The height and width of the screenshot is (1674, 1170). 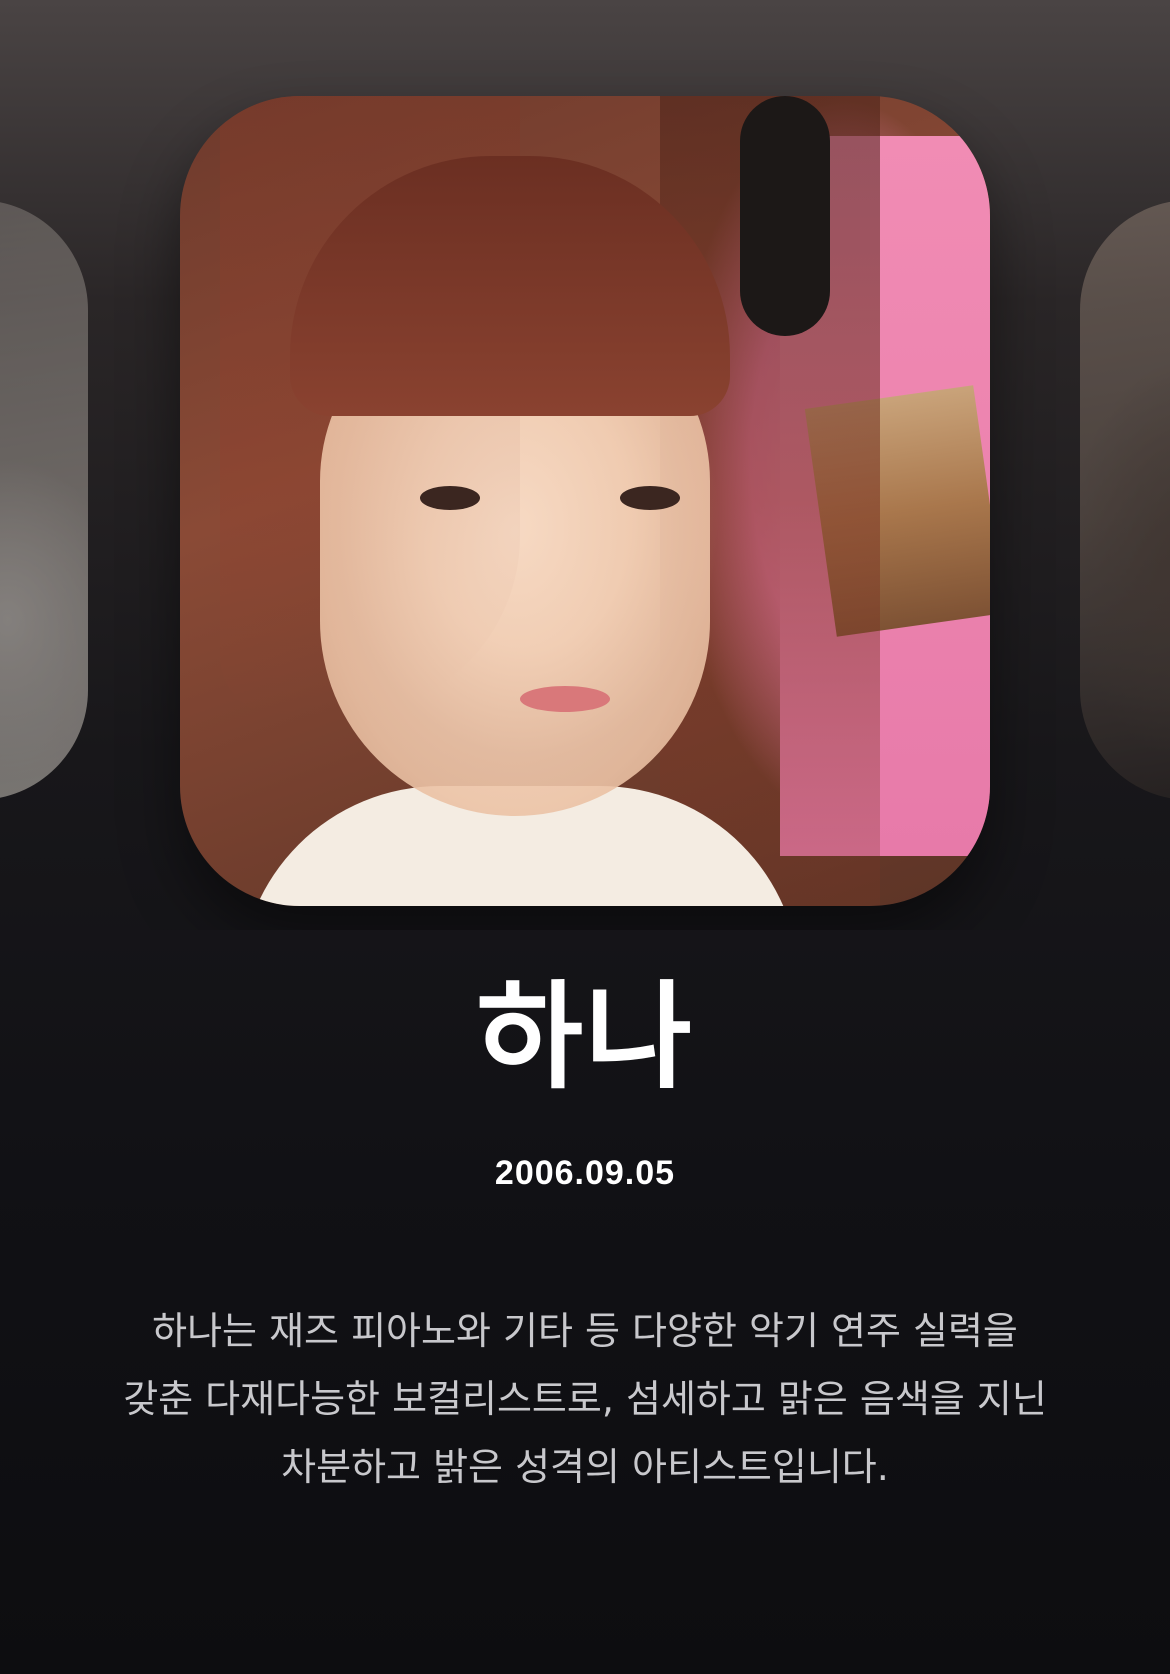 I want to click on next-member-photo, so click(x=1125, y=500).